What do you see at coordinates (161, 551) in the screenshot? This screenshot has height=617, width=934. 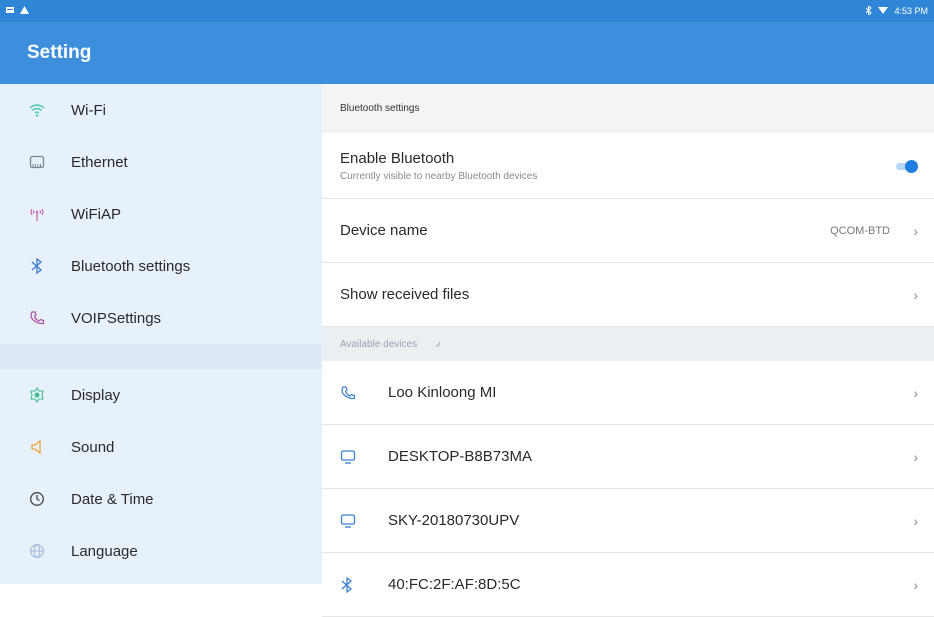 I see `sidebar-item-language: Language` at bounding box center [161, 551].